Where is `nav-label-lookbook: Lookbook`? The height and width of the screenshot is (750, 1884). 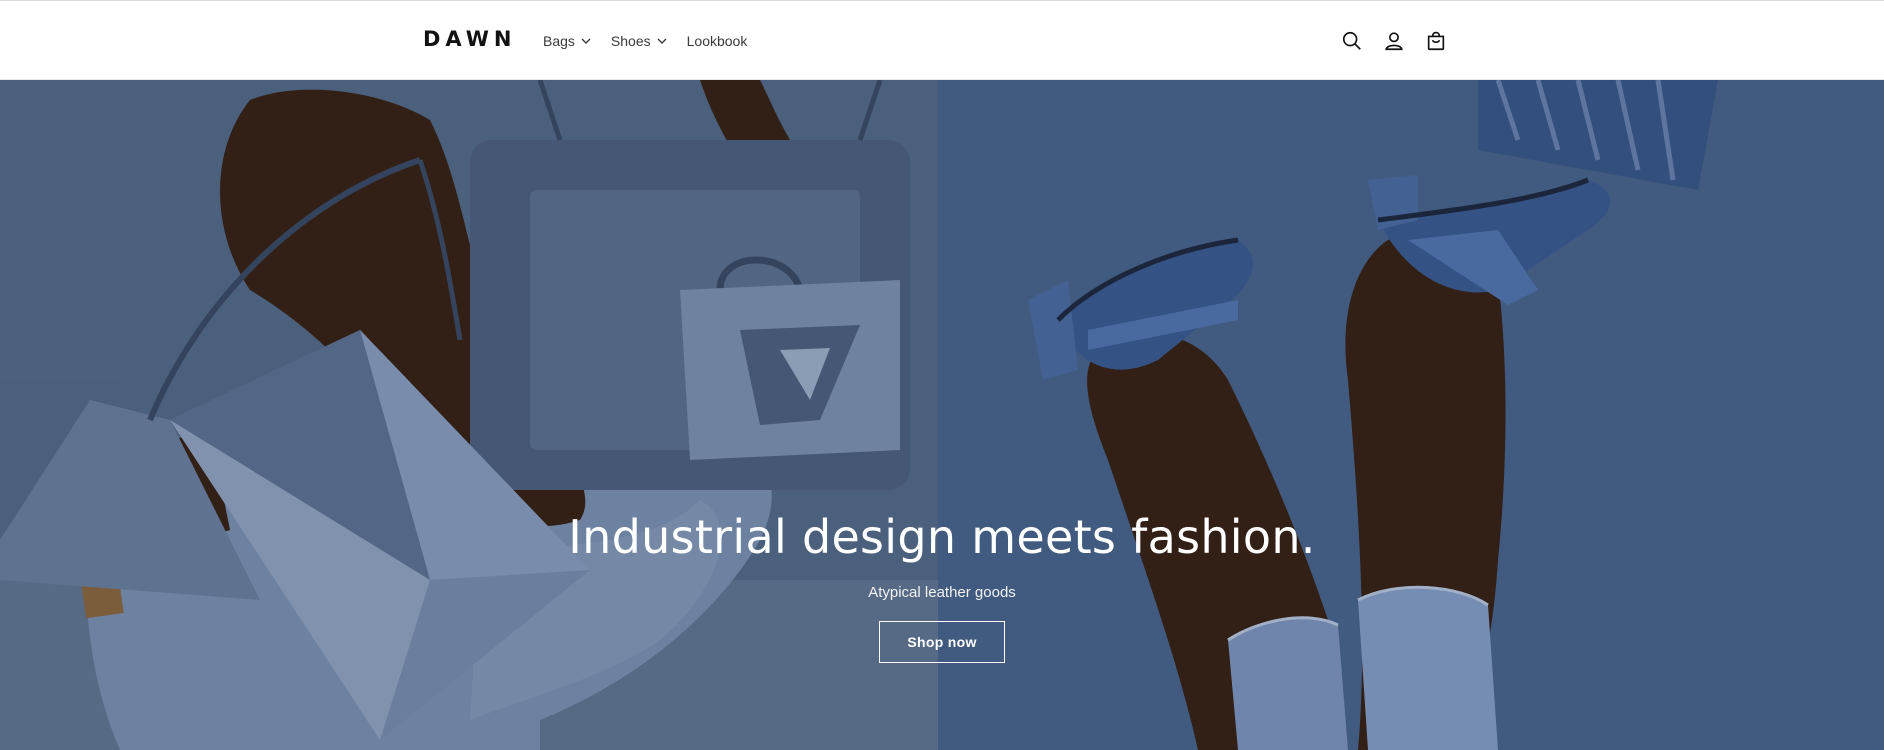
nav-label-lookbook: Lookbook is located at coordinates (717, 40).